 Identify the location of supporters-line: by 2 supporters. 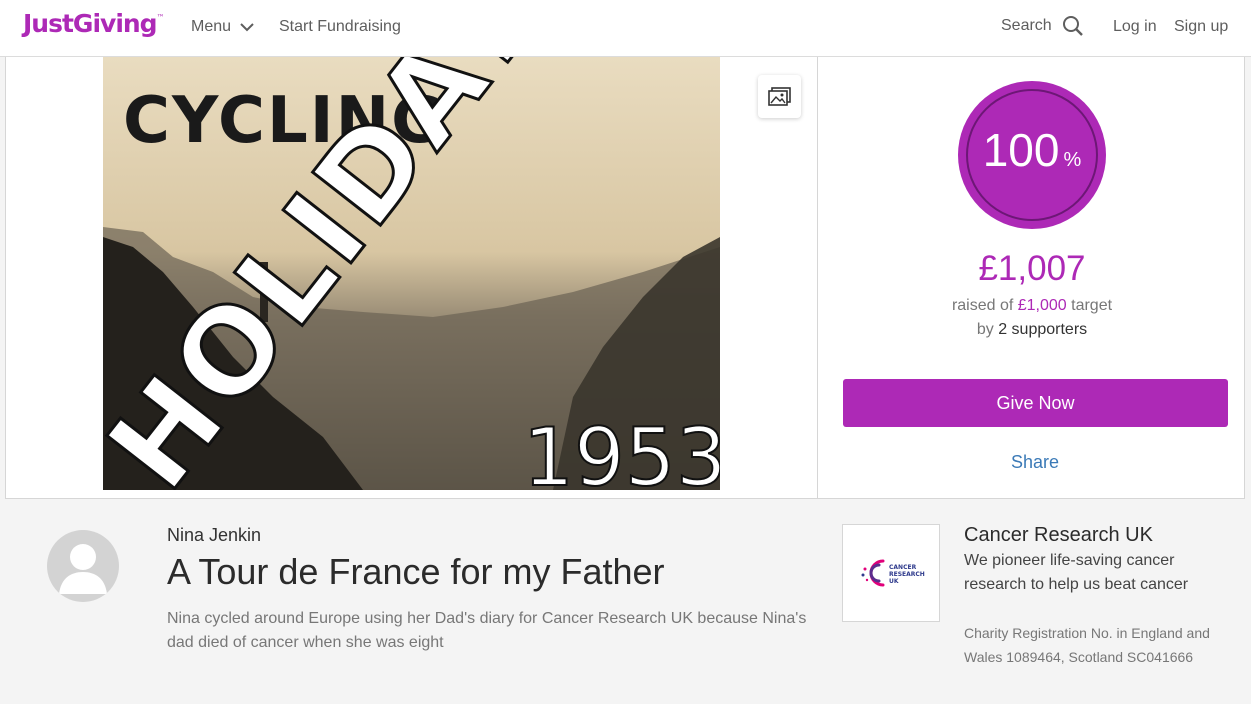
(1032, 330).